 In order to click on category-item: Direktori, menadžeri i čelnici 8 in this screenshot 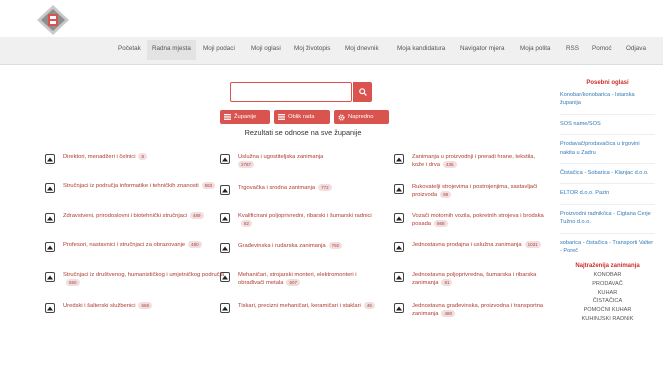, I will do `click(138, 158)`.